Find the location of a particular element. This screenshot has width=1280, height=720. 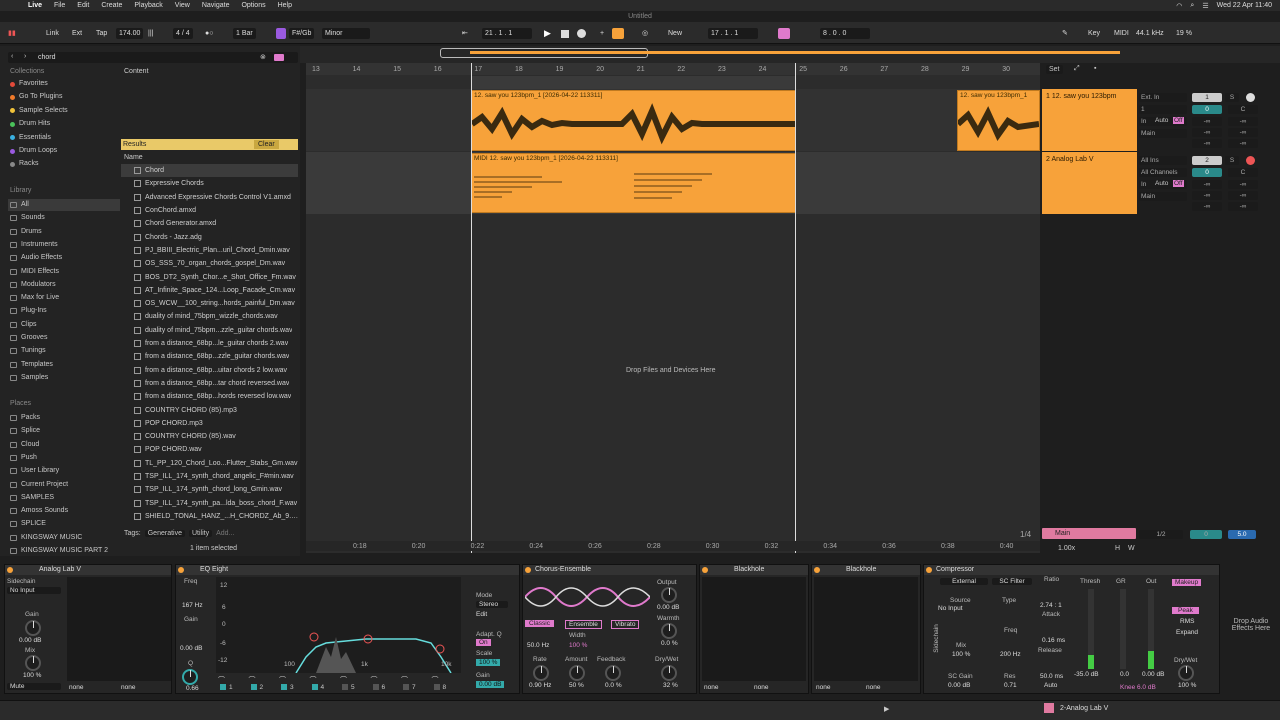

forward-icon: › is located at coordinates (25, 56).